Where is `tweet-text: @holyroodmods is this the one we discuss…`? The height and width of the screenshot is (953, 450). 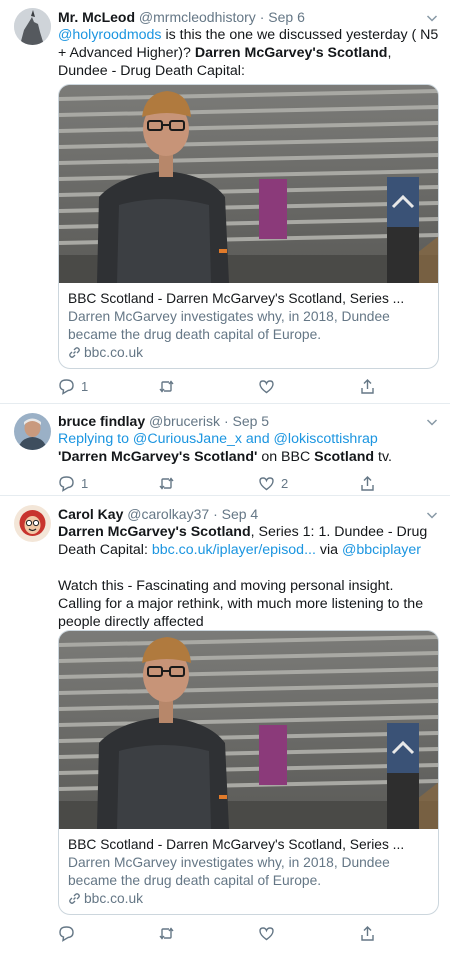 tweet-text: @holyroodmods is this the one we discuss… is located at coordinates (249, 53).